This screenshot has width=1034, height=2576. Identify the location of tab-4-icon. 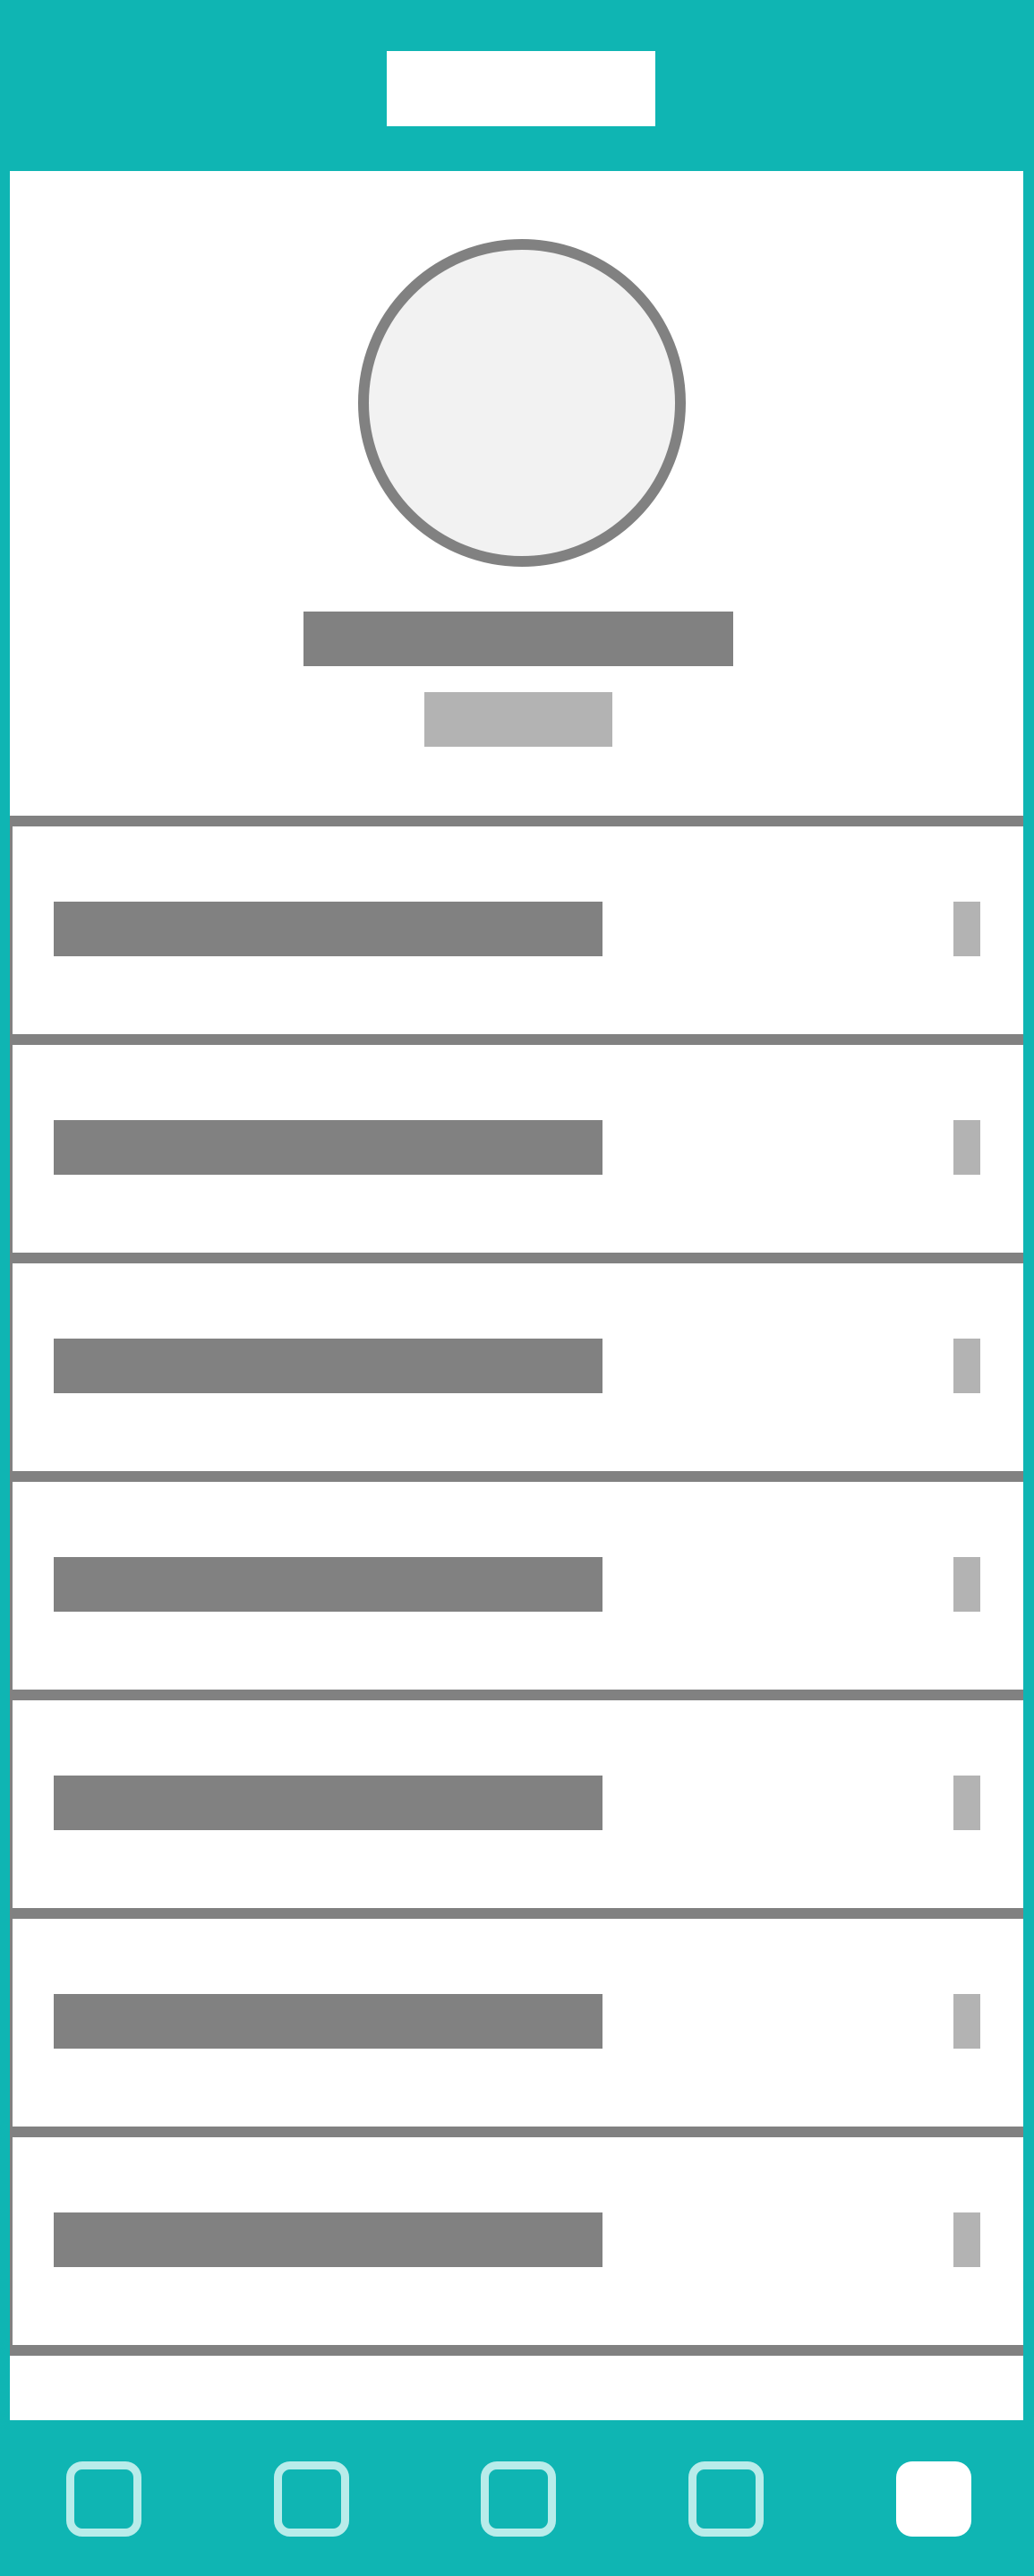
(726, 2499).